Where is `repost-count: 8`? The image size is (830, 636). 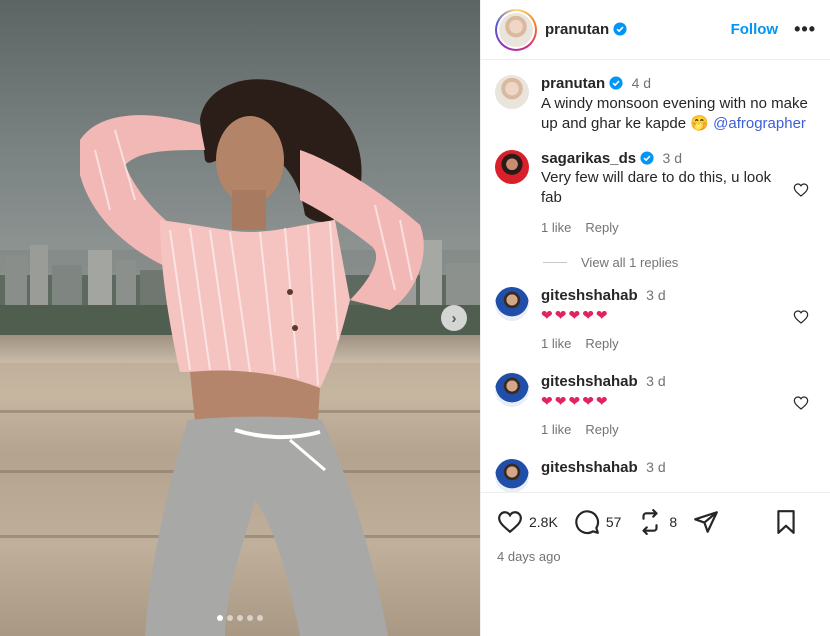
repost-count: 8 is located at coordinates (673, 522).